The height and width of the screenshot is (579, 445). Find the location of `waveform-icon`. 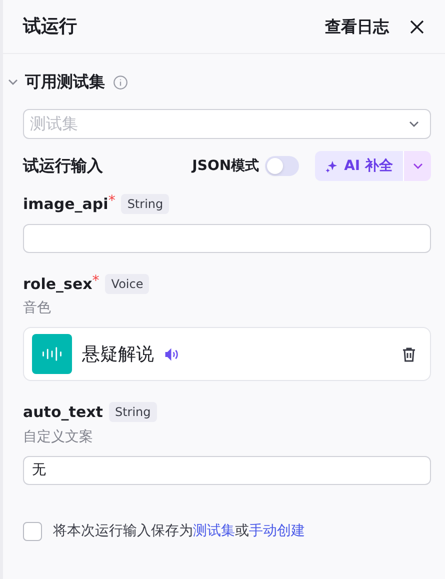

waveform-icon is located at coordinates (52, 354).